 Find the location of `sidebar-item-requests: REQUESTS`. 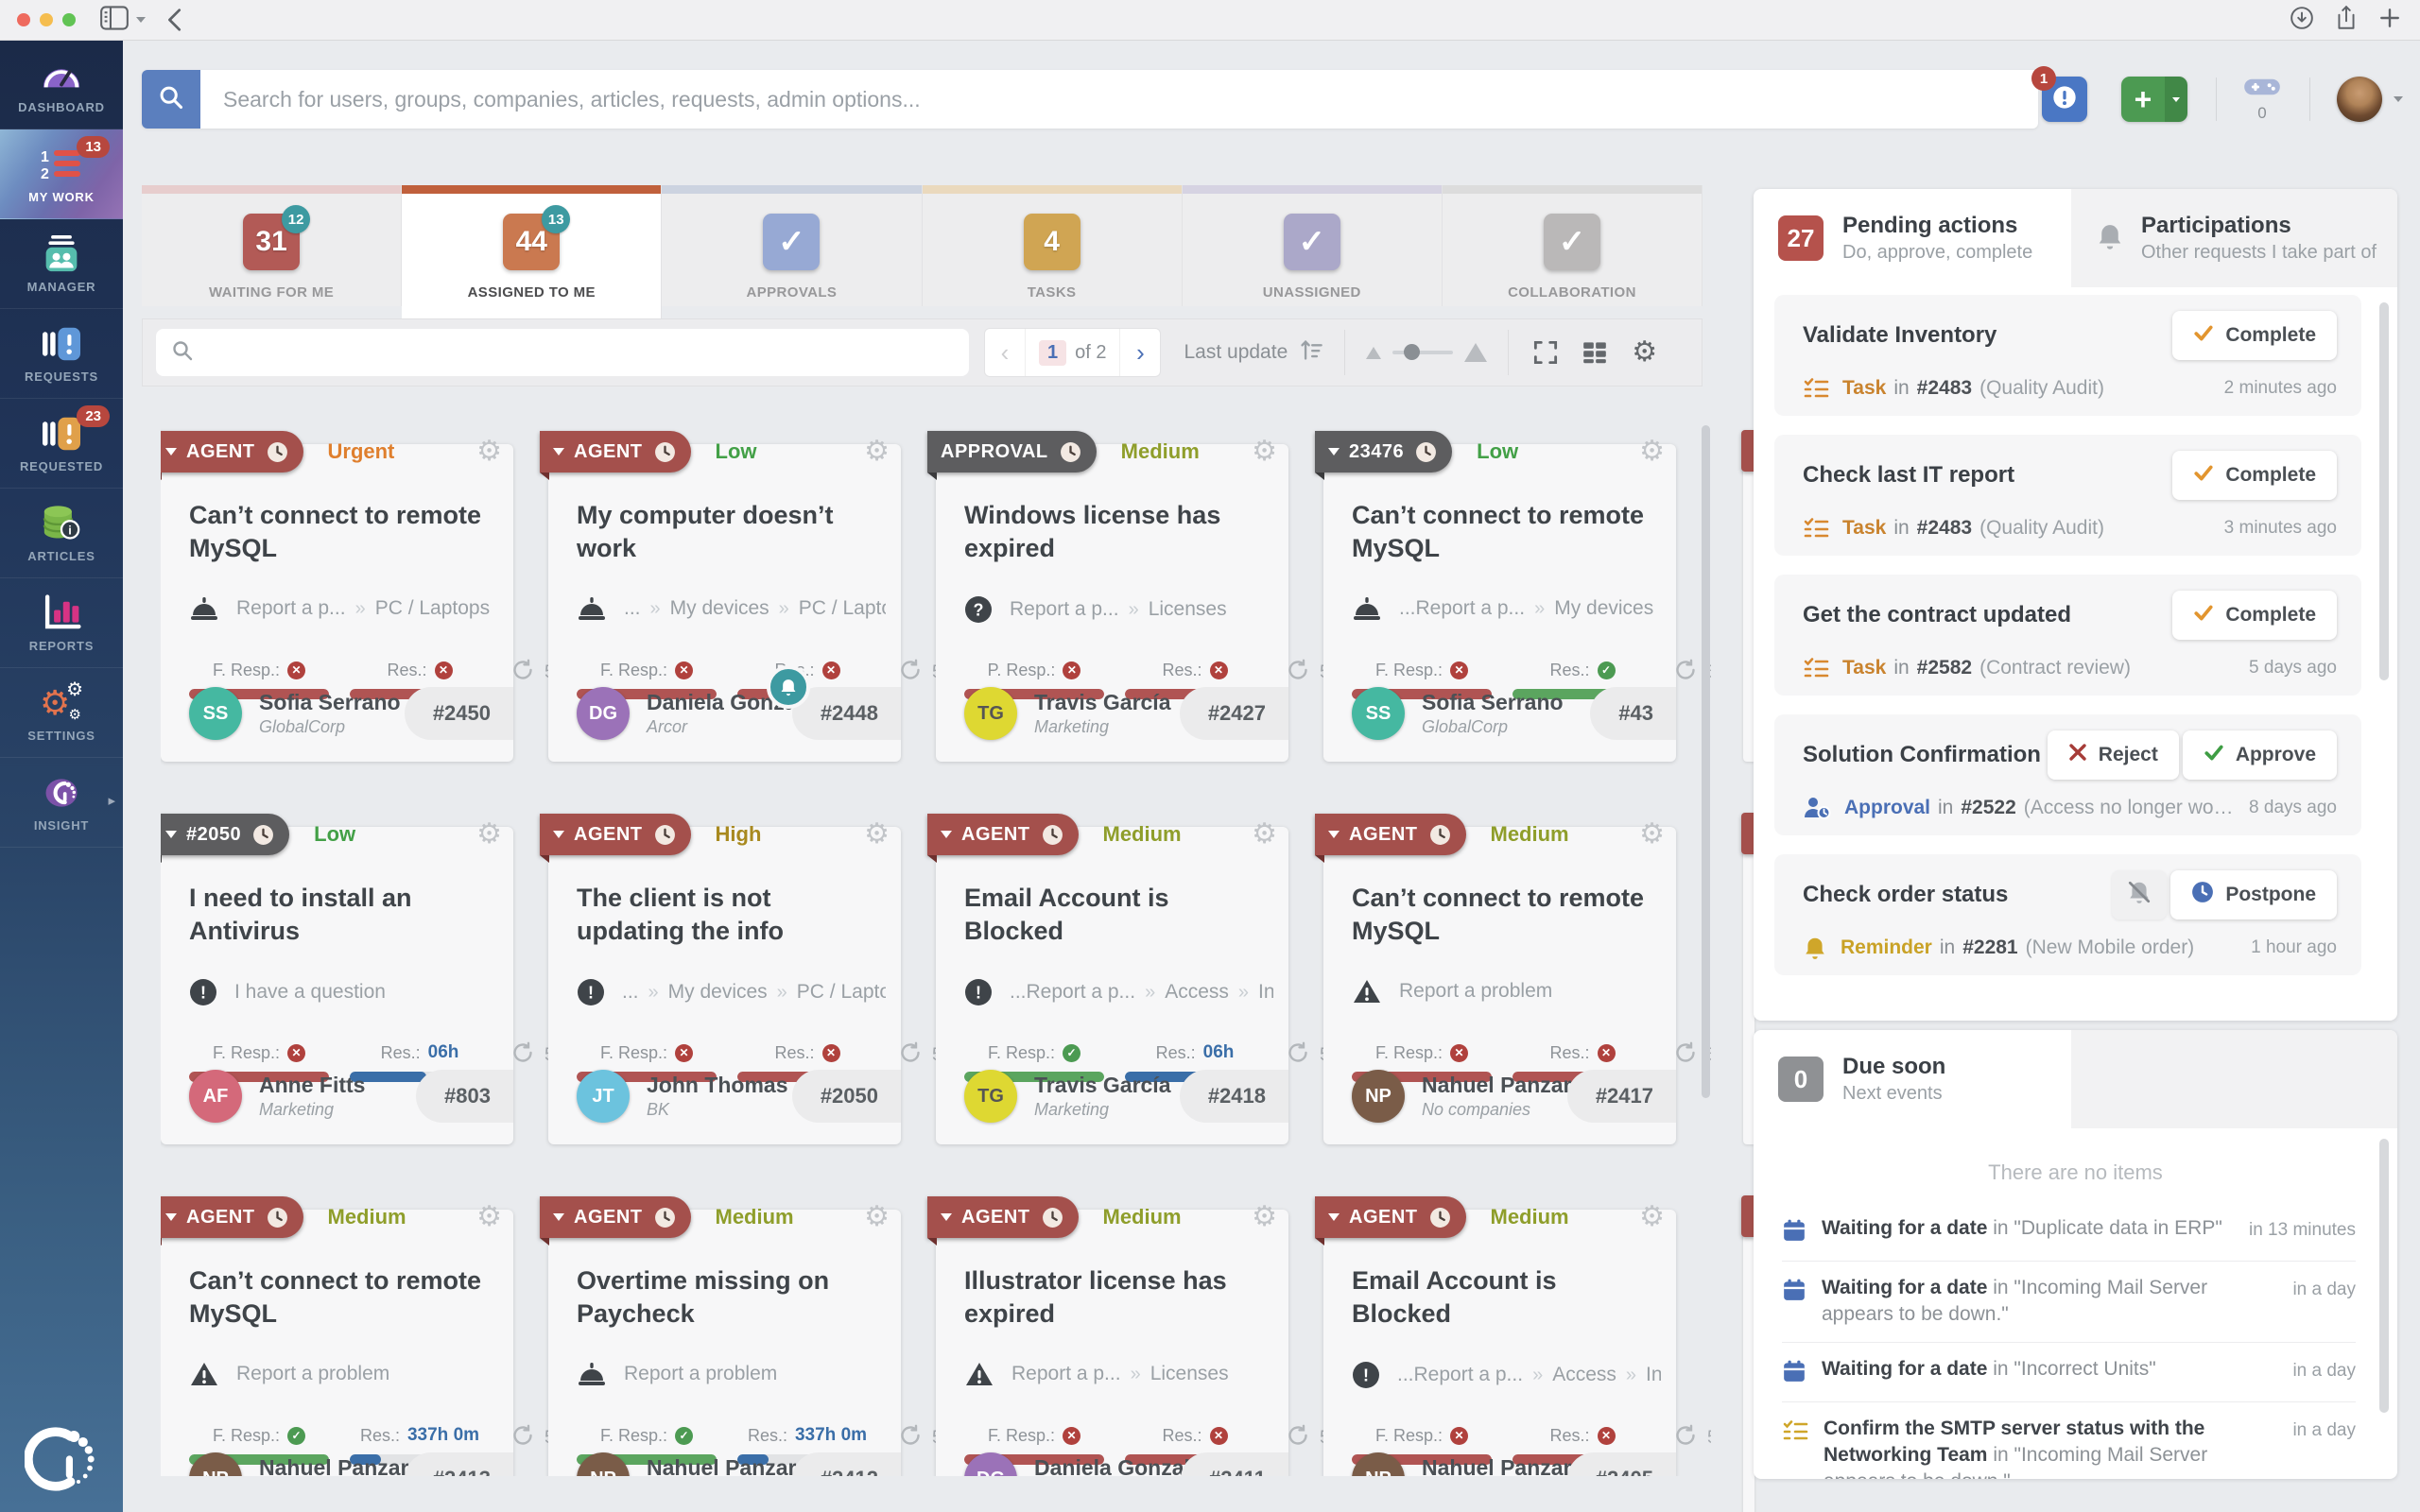

sidebar-item-requests: REQUESTS is located at coordinates (61, 354).